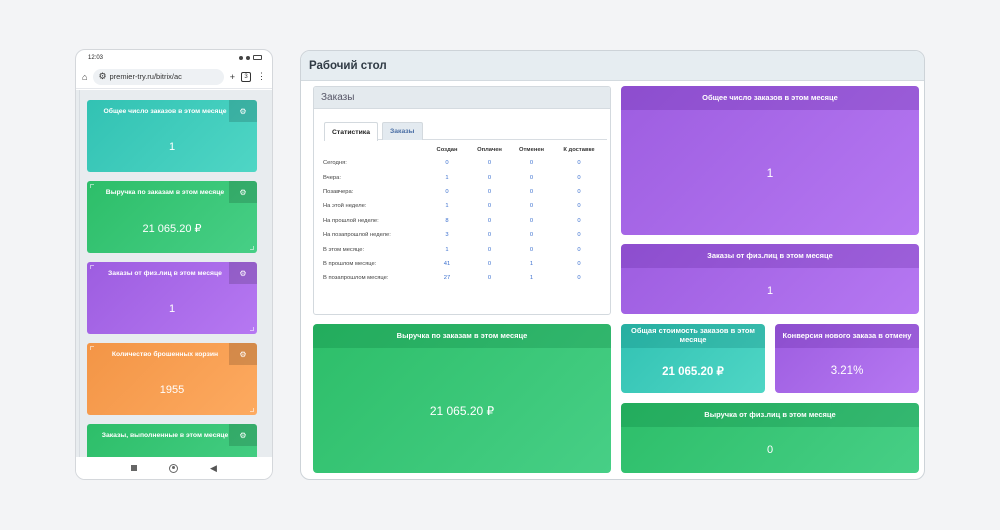 The image size is (1000, 530). I want to click on home-button-icon, so click(174, 468).